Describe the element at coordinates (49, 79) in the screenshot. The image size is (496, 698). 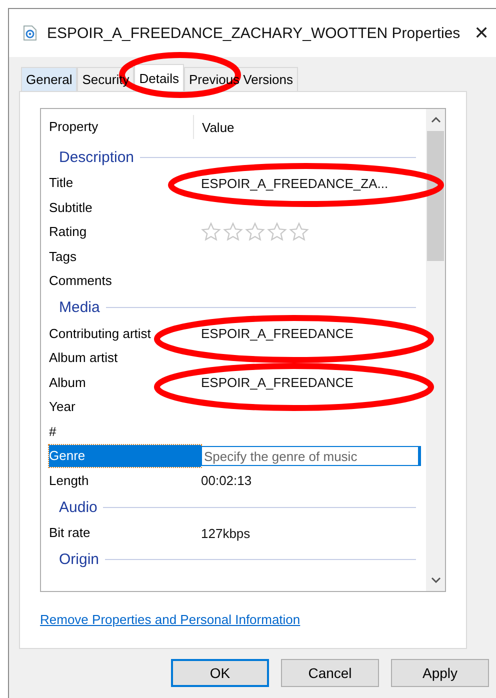
I see `tab: General` at that location.